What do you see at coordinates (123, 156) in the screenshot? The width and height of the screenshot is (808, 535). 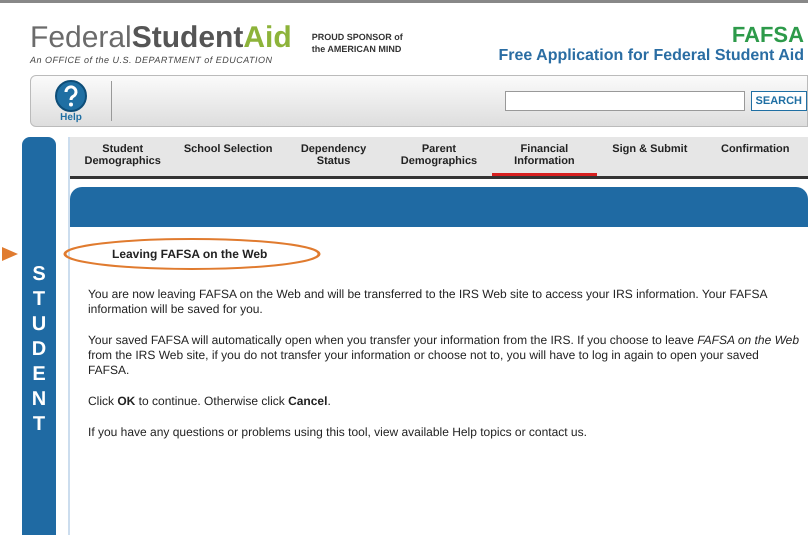 I see `step-tab: Student Demographics` at bounding box center [123, 156].